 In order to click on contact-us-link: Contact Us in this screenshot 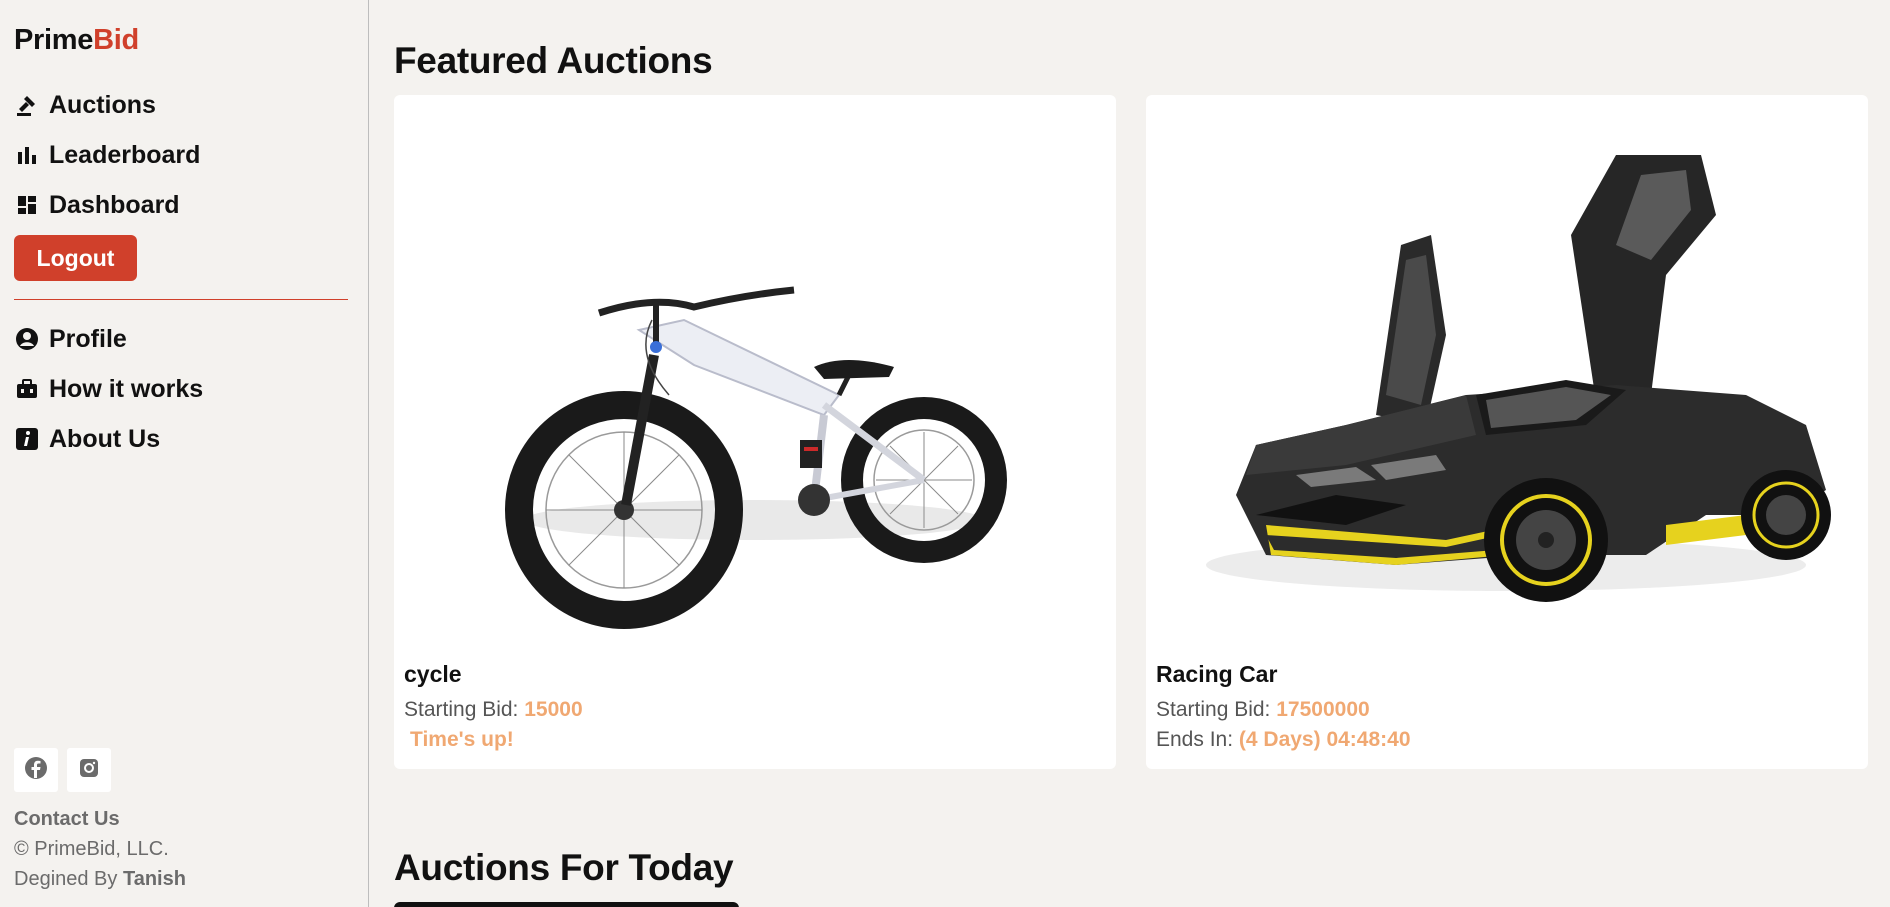, I will do `click(100, 819)`.